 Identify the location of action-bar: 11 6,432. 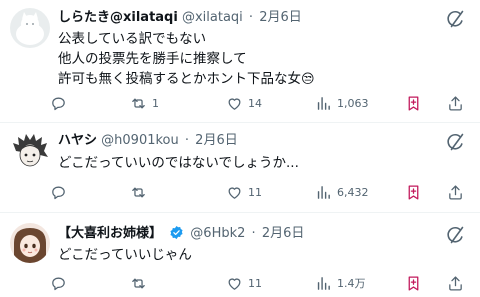
(260, 192).